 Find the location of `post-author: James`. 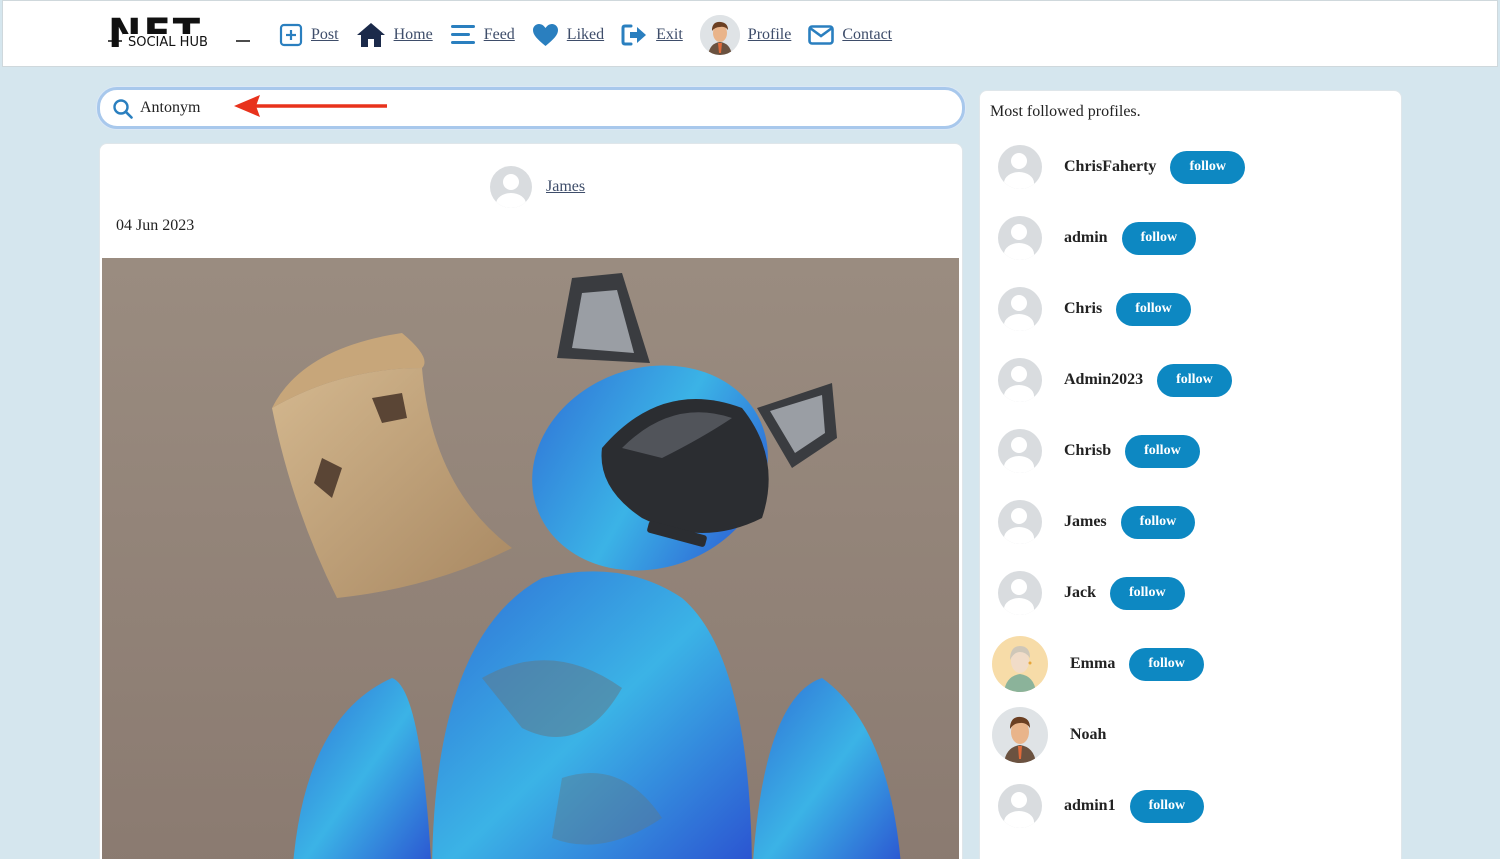

post-author: James is located at coordinates (537, 187).